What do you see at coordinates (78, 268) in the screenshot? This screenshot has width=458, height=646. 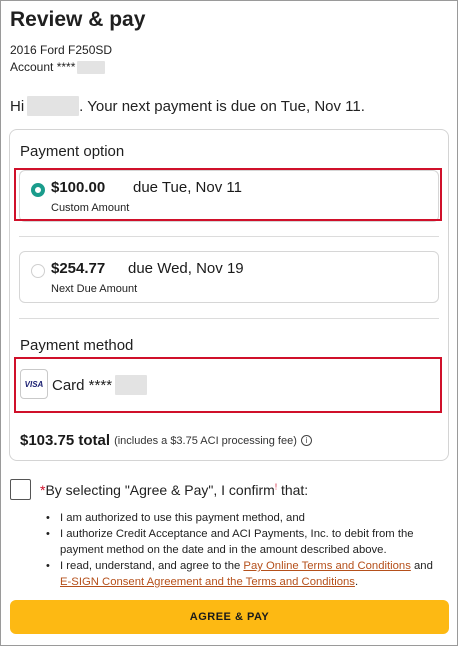 I see `option-amount: $254.77` at bounding box center [78, 268].